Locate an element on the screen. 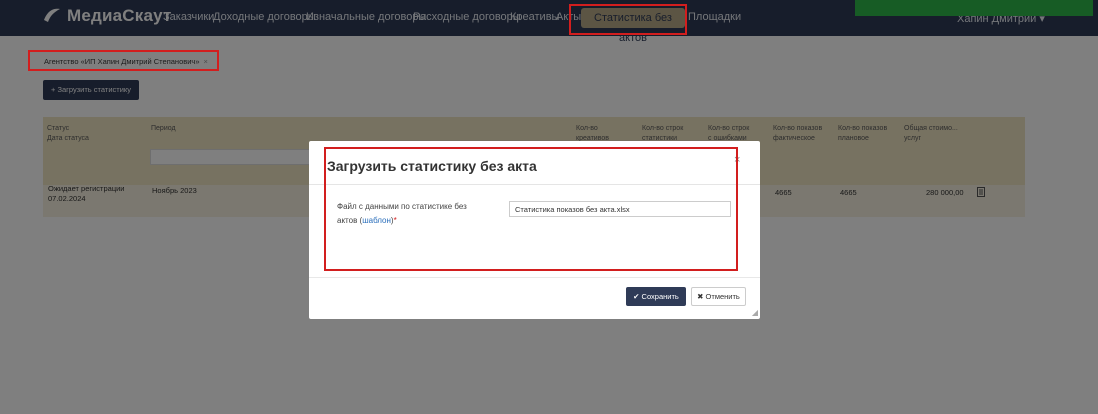 This screenshot has height=414, width=1098. close-small-icon: ✖ is located at coordinates (700, 296).